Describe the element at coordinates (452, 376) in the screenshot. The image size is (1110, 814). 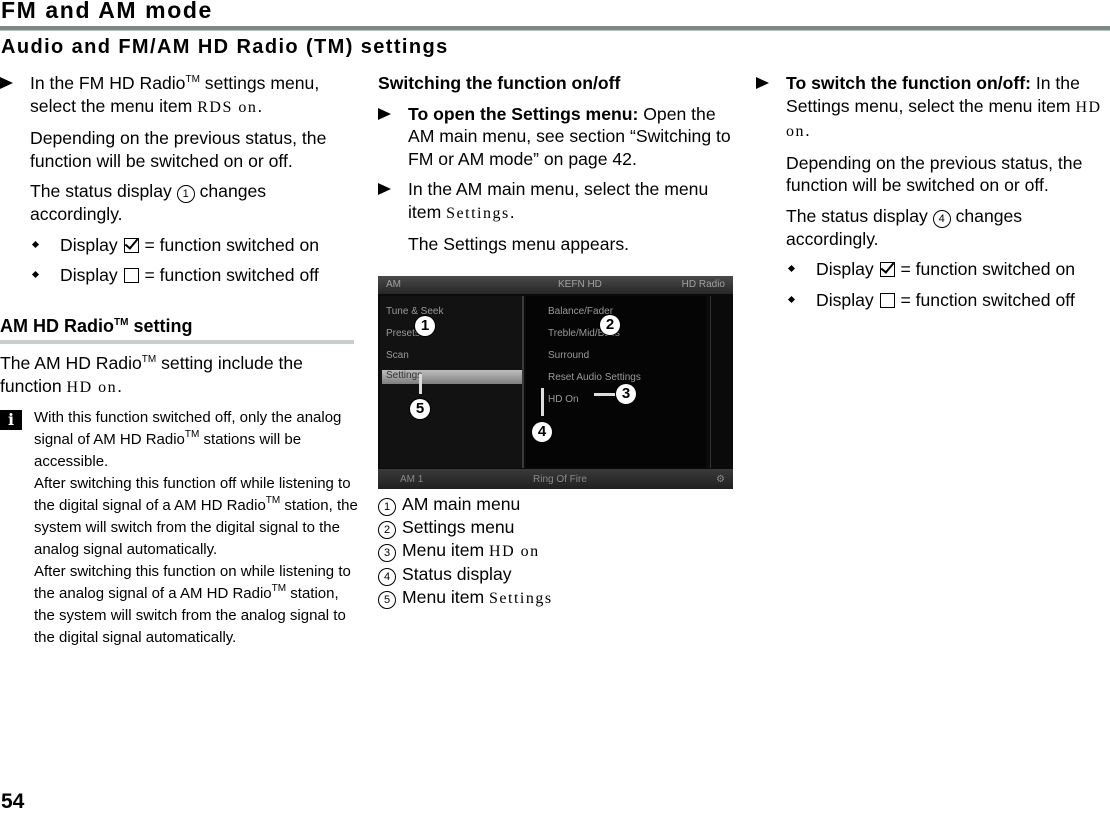
I see `screen-menu-item-selected: Settings` at that location.